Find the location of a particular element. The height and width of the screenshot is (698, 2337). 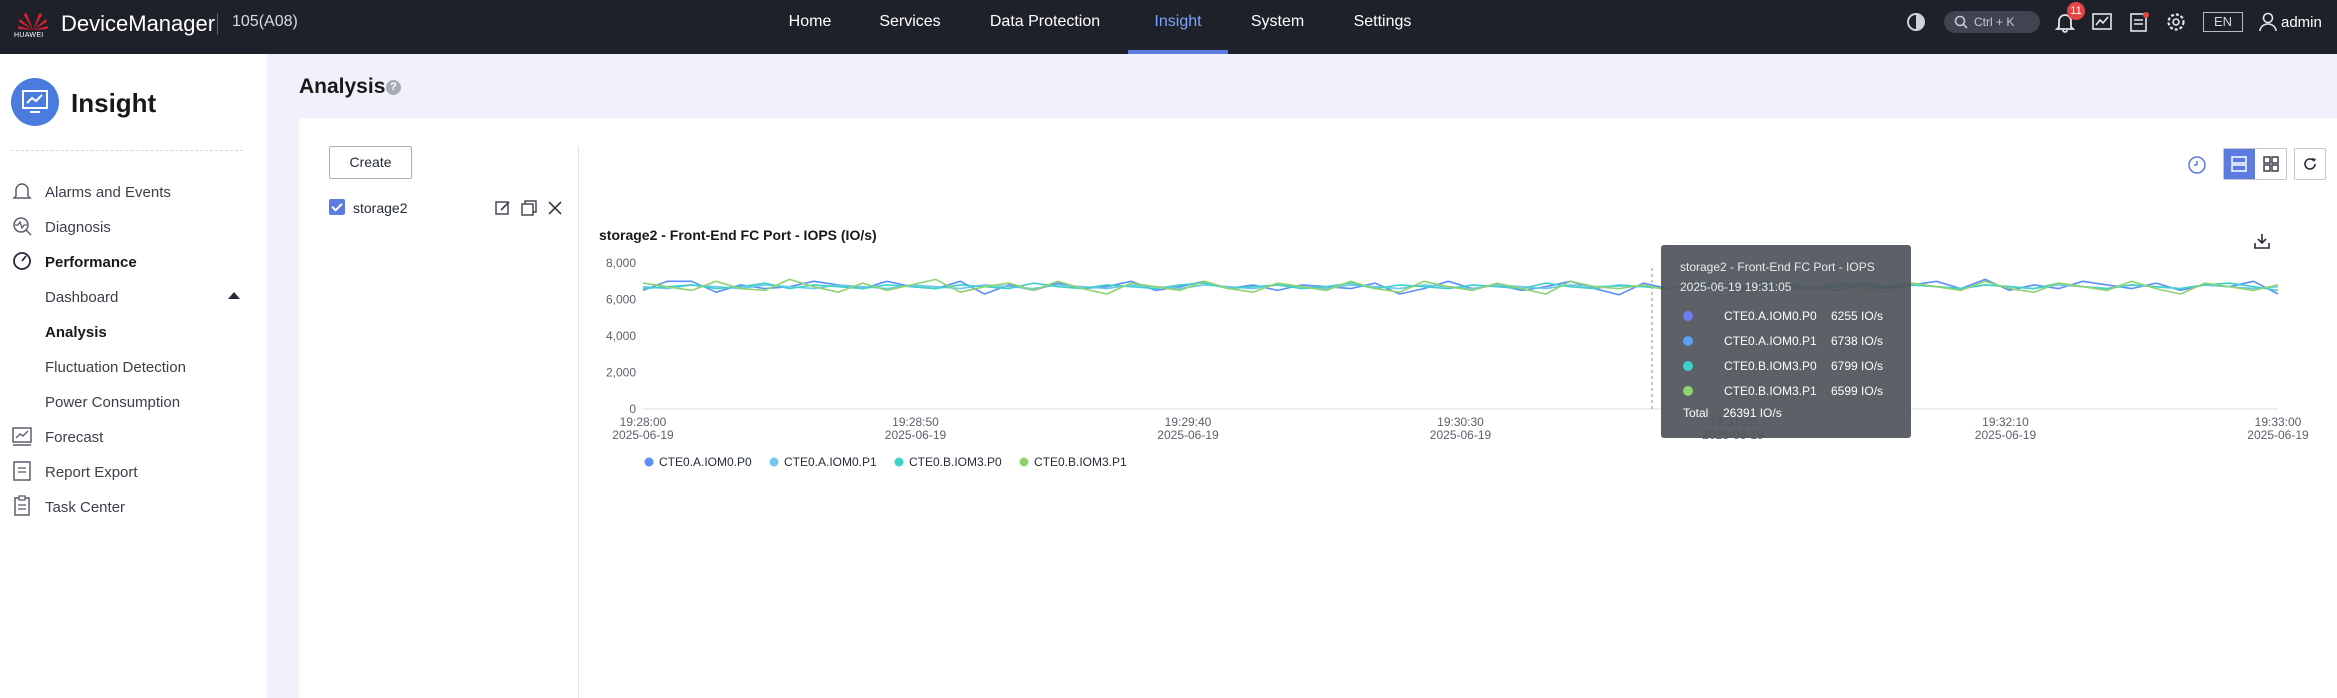

title-divider is located at coordinates (217, 24).